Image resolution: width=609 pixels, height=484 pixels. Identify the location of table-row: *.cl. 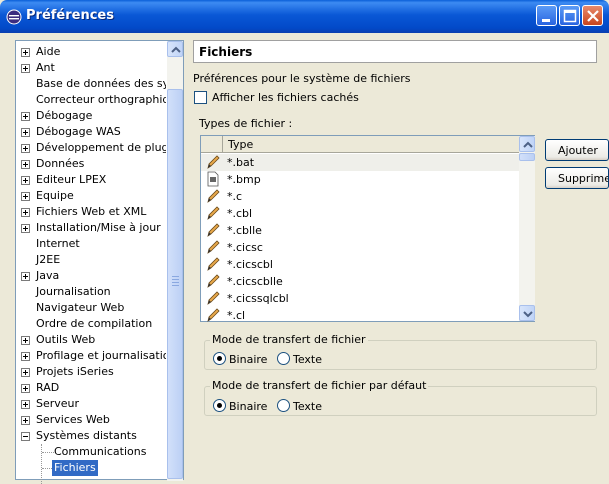
(360, 315).